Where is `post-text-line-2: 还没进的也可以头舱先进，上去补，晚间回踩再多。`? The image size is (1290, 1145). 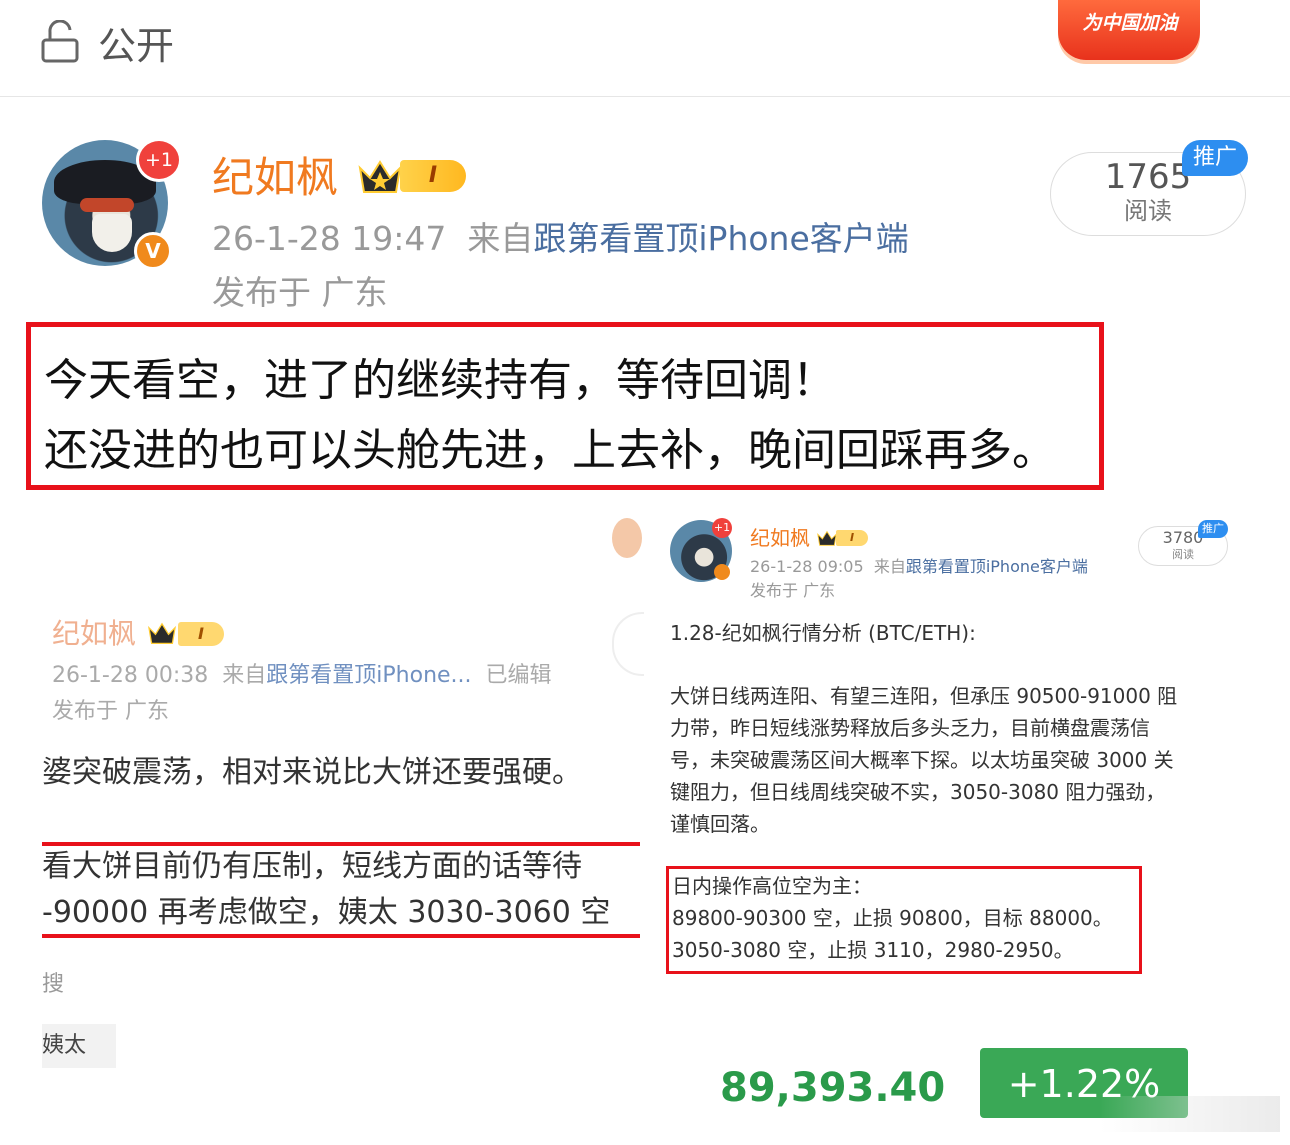
post-text-line-2: 还没进的也可以头舱先进，上去补，晚间回踩再多。 is located at coordinates (550, 450).